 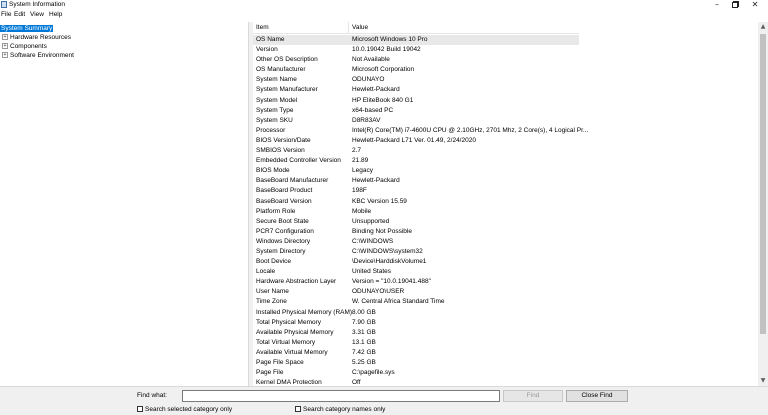 What do you see at coordinates (416, 111) in the screenshot?
I see `table-row: System Type x64-based PC` at bounding box center [416, 111].